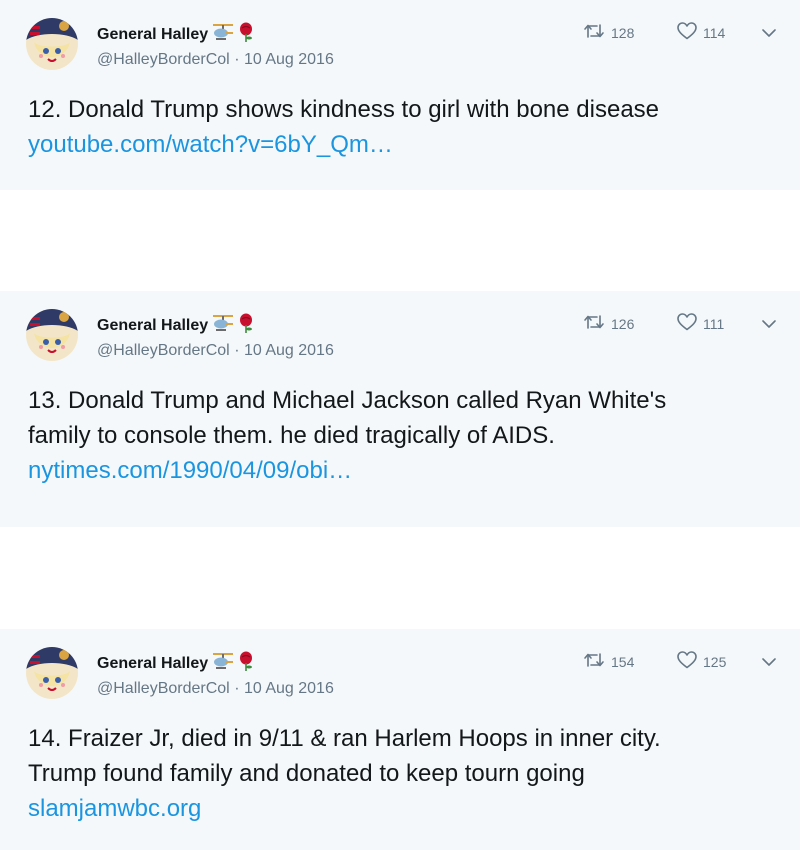 The width and height of the screenshot is (804, 850). I want to click on tweet-actions: 154 125, so click(680, 661).